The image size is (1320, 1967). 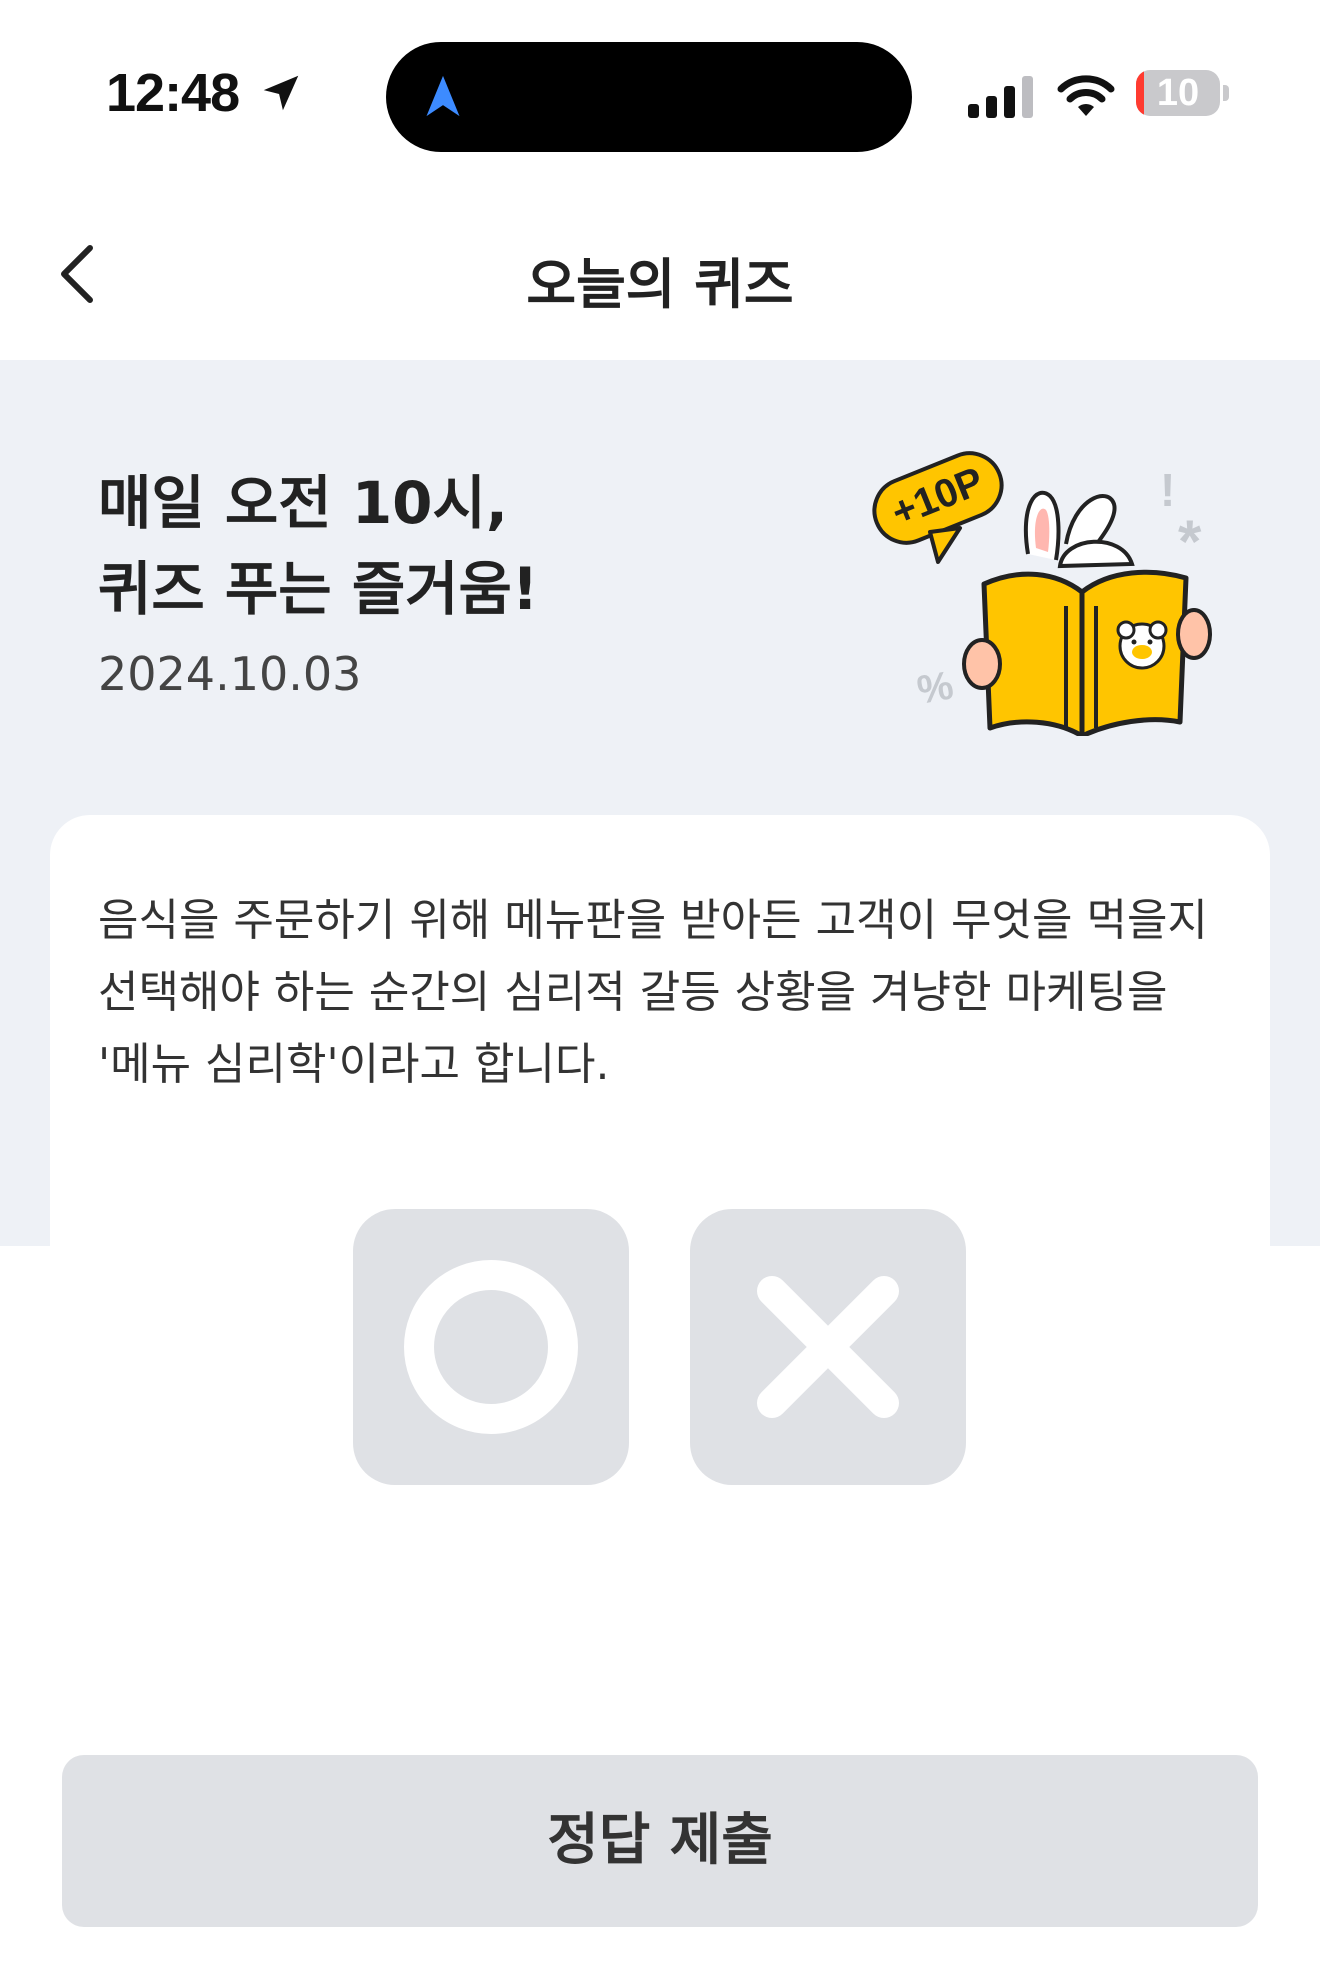 What do you see at coordinates (1086, 95) in the screenshot?
I see `wifi-icon` at bounding box center [1086, 95].